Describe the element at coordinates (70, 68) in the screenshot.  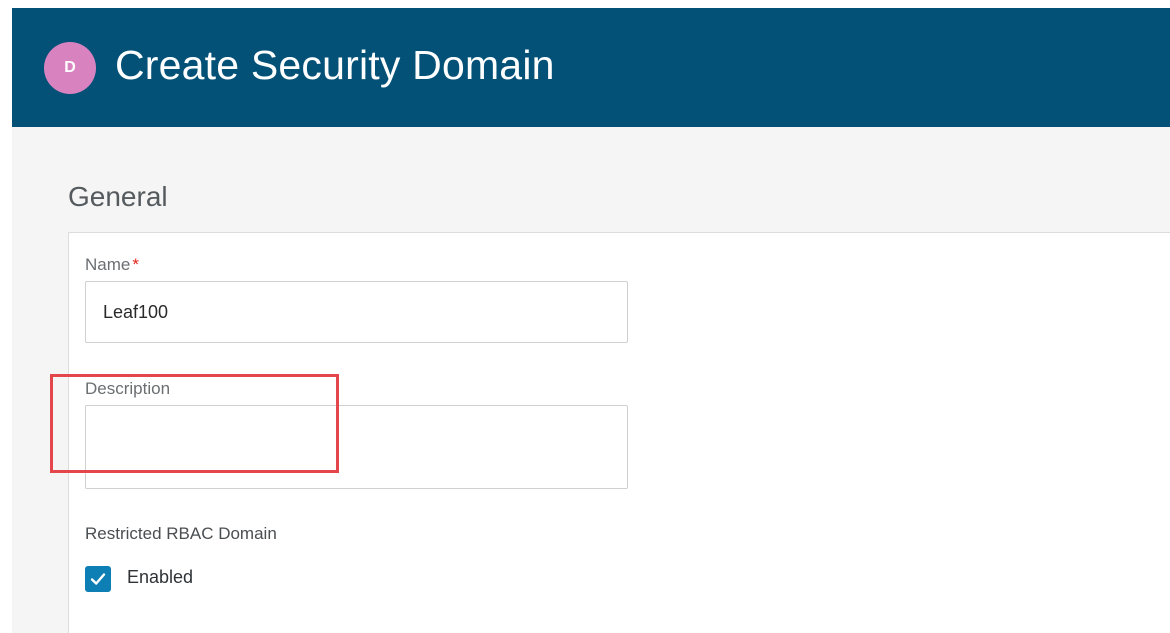
I see `avatar: D` at that location.